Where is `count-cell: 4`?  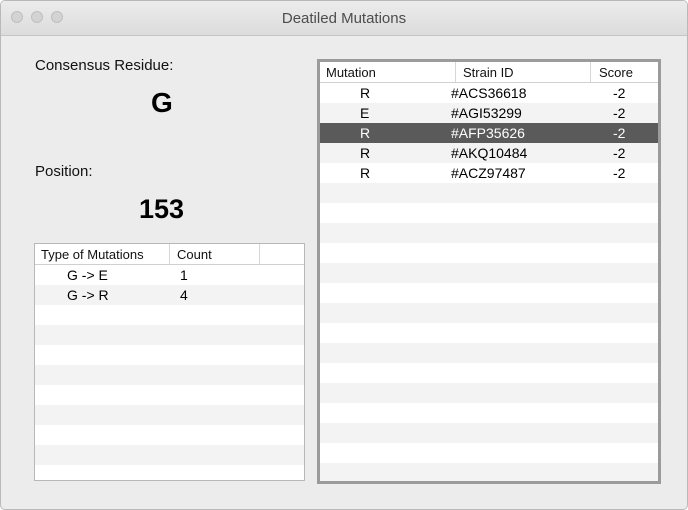
count-cell: 4 is located at coordinates (184, 295).